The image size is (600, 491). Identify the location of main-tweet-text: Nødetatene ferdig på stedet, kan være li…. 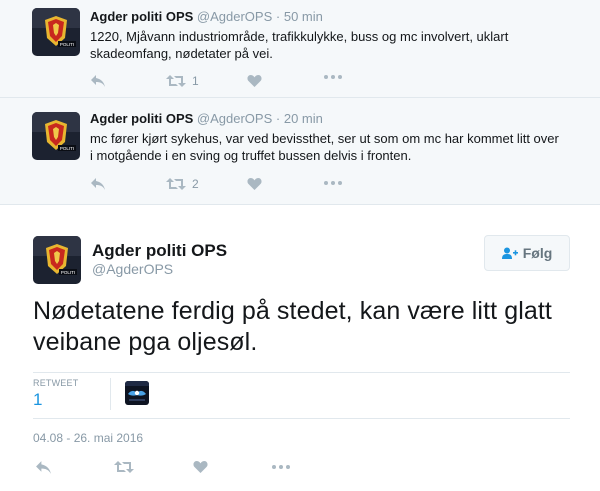
(292, 326).